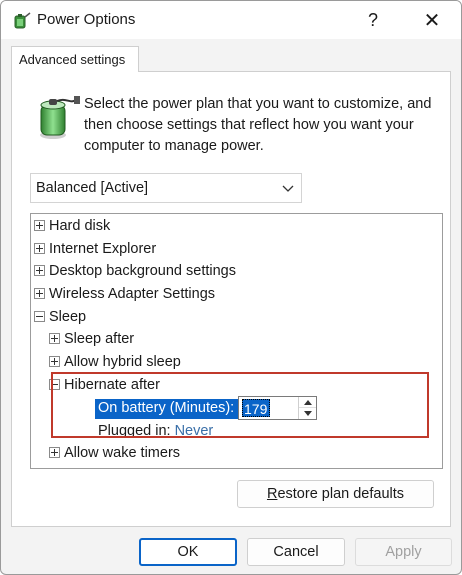 The image size is (462, 575). Describe the element at coordinates (75, 59) in the screenshot. I see `tab-advanced-settings: Advanced settings` at that location.